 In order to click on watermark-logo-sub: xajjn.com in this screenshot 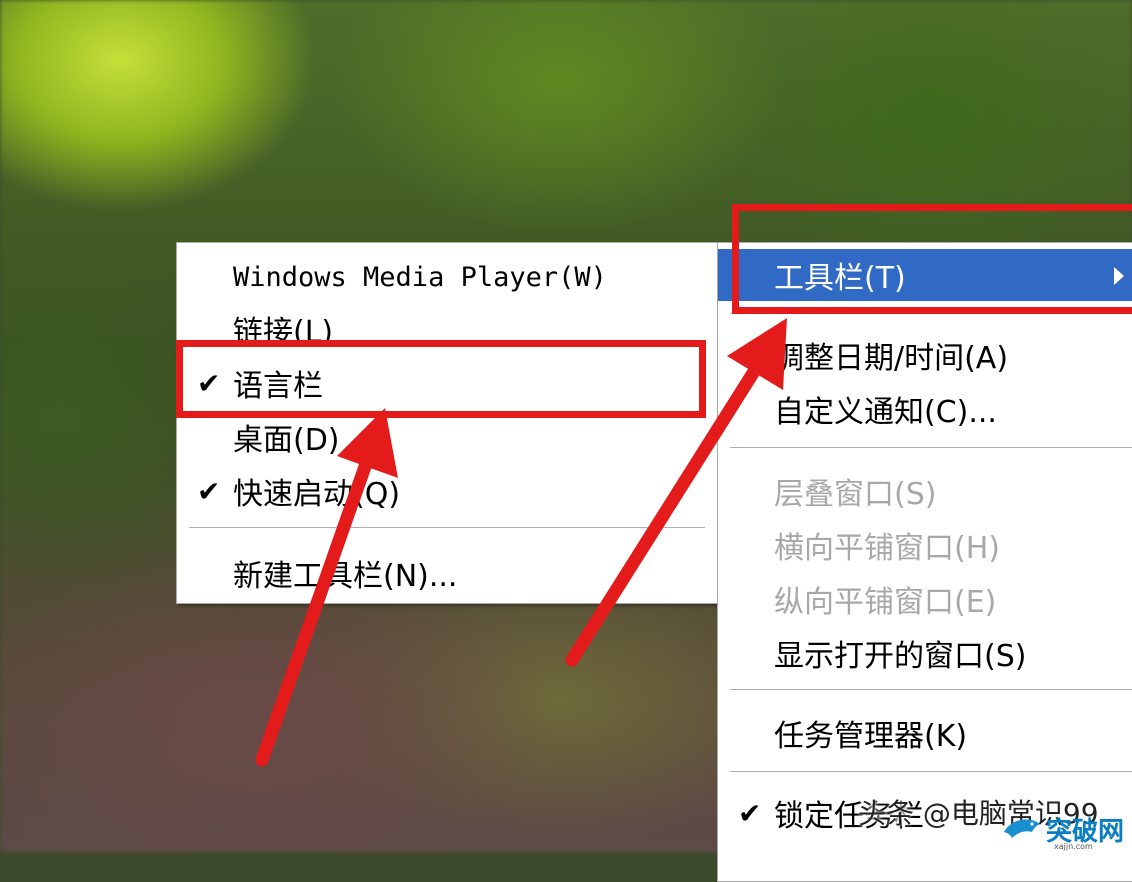, I will do `click(1073, 846)`.